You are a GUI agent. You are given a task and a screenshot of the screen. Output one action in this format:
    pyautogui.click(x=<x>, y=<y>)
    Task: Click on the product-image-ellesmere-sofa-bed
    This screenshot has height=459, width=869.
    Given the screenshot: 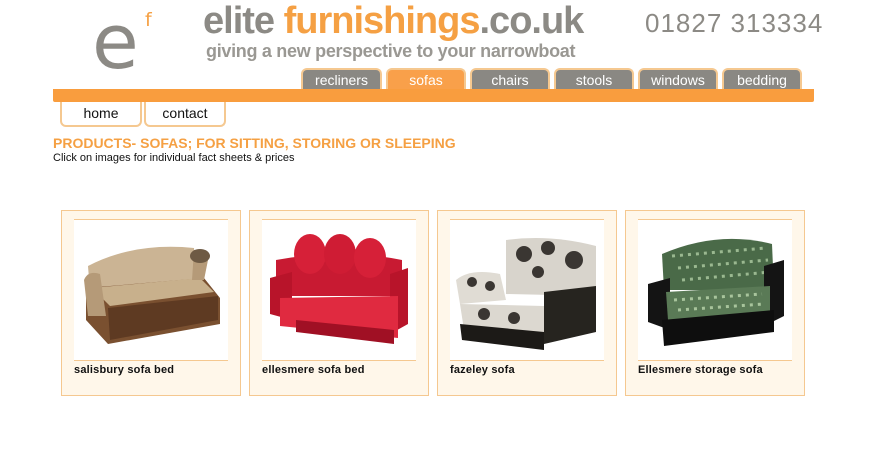 What is the action you would take?
    pyautogui.click(x=339, y=290)
    